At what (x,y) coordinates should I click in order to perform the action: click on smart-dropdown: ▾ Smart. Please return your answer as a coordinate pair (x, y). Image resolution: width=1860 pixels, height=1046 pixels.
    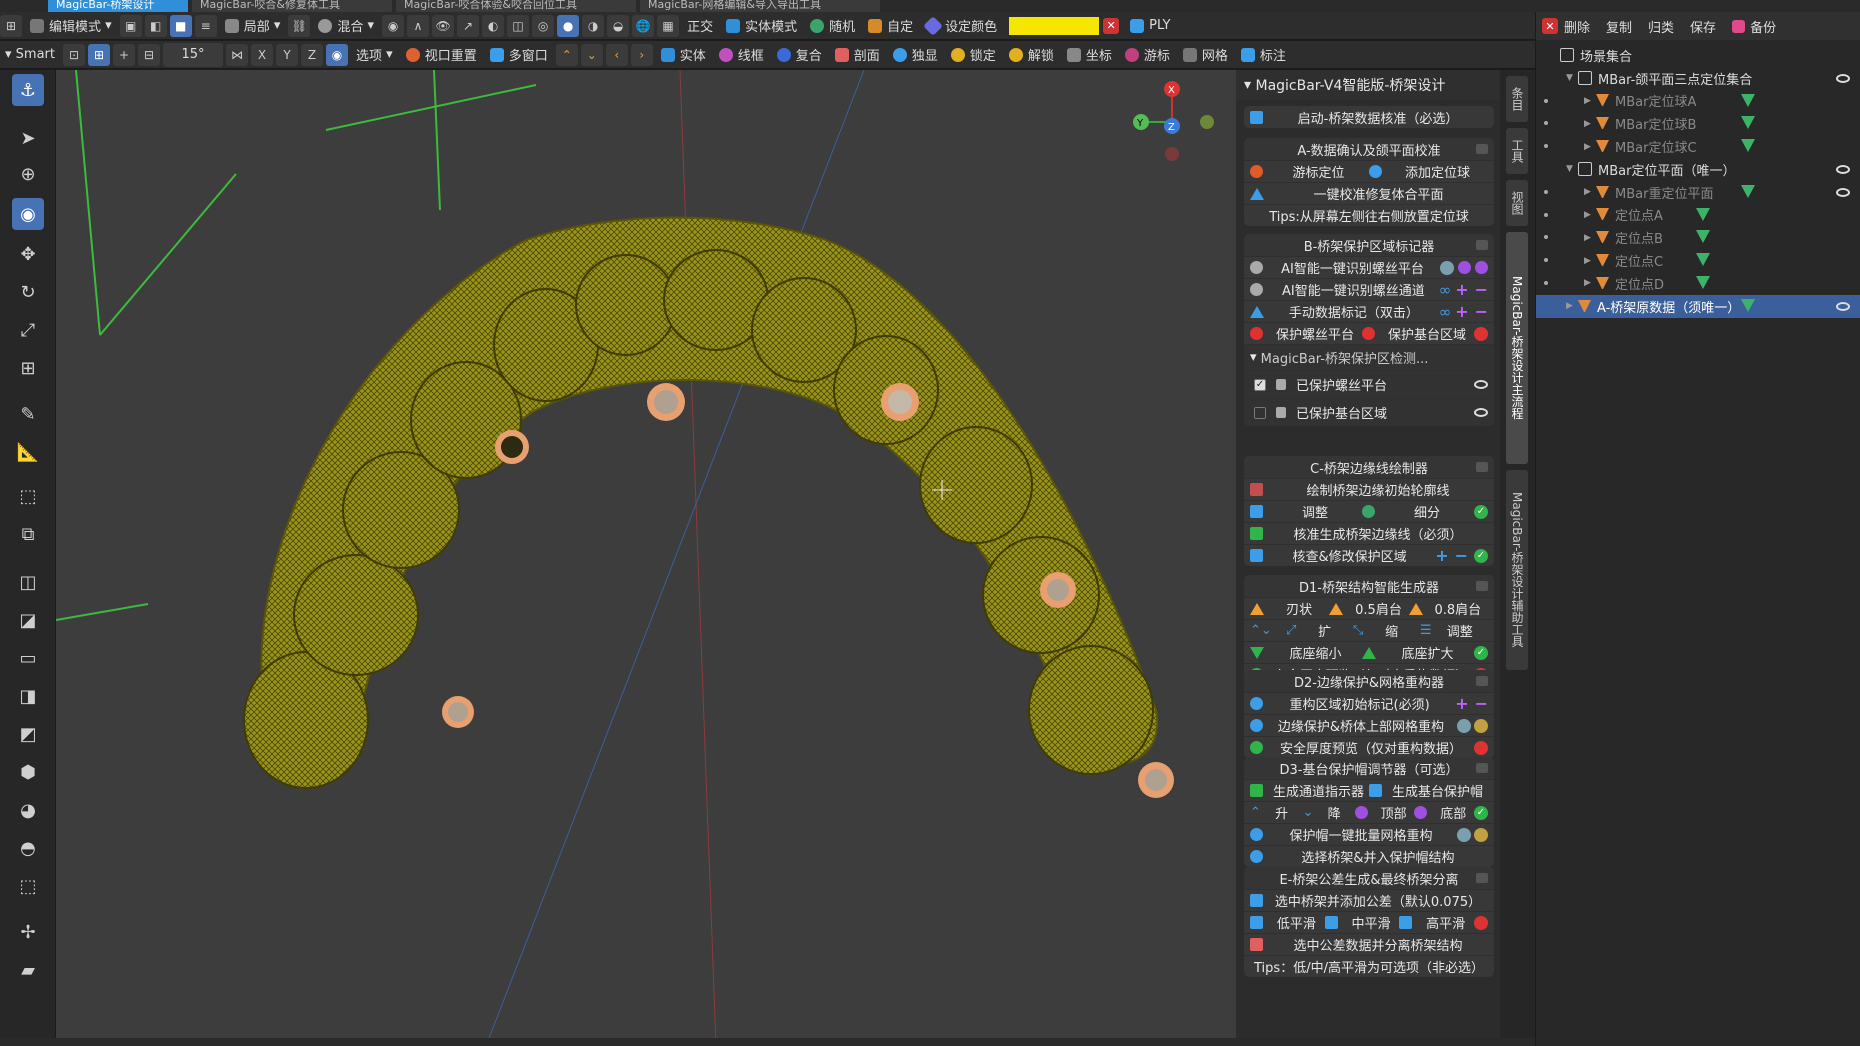
    Looking at the image, I should click on (30, 55).